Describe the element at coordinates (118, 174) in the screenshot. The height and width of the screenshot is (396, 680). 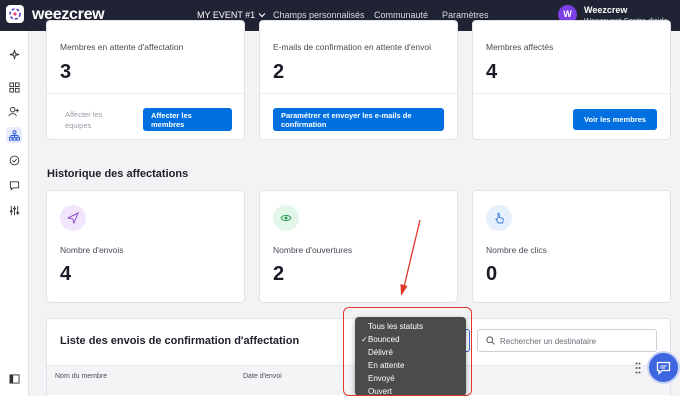
I see `history-title: Historique des affectations` at that location.